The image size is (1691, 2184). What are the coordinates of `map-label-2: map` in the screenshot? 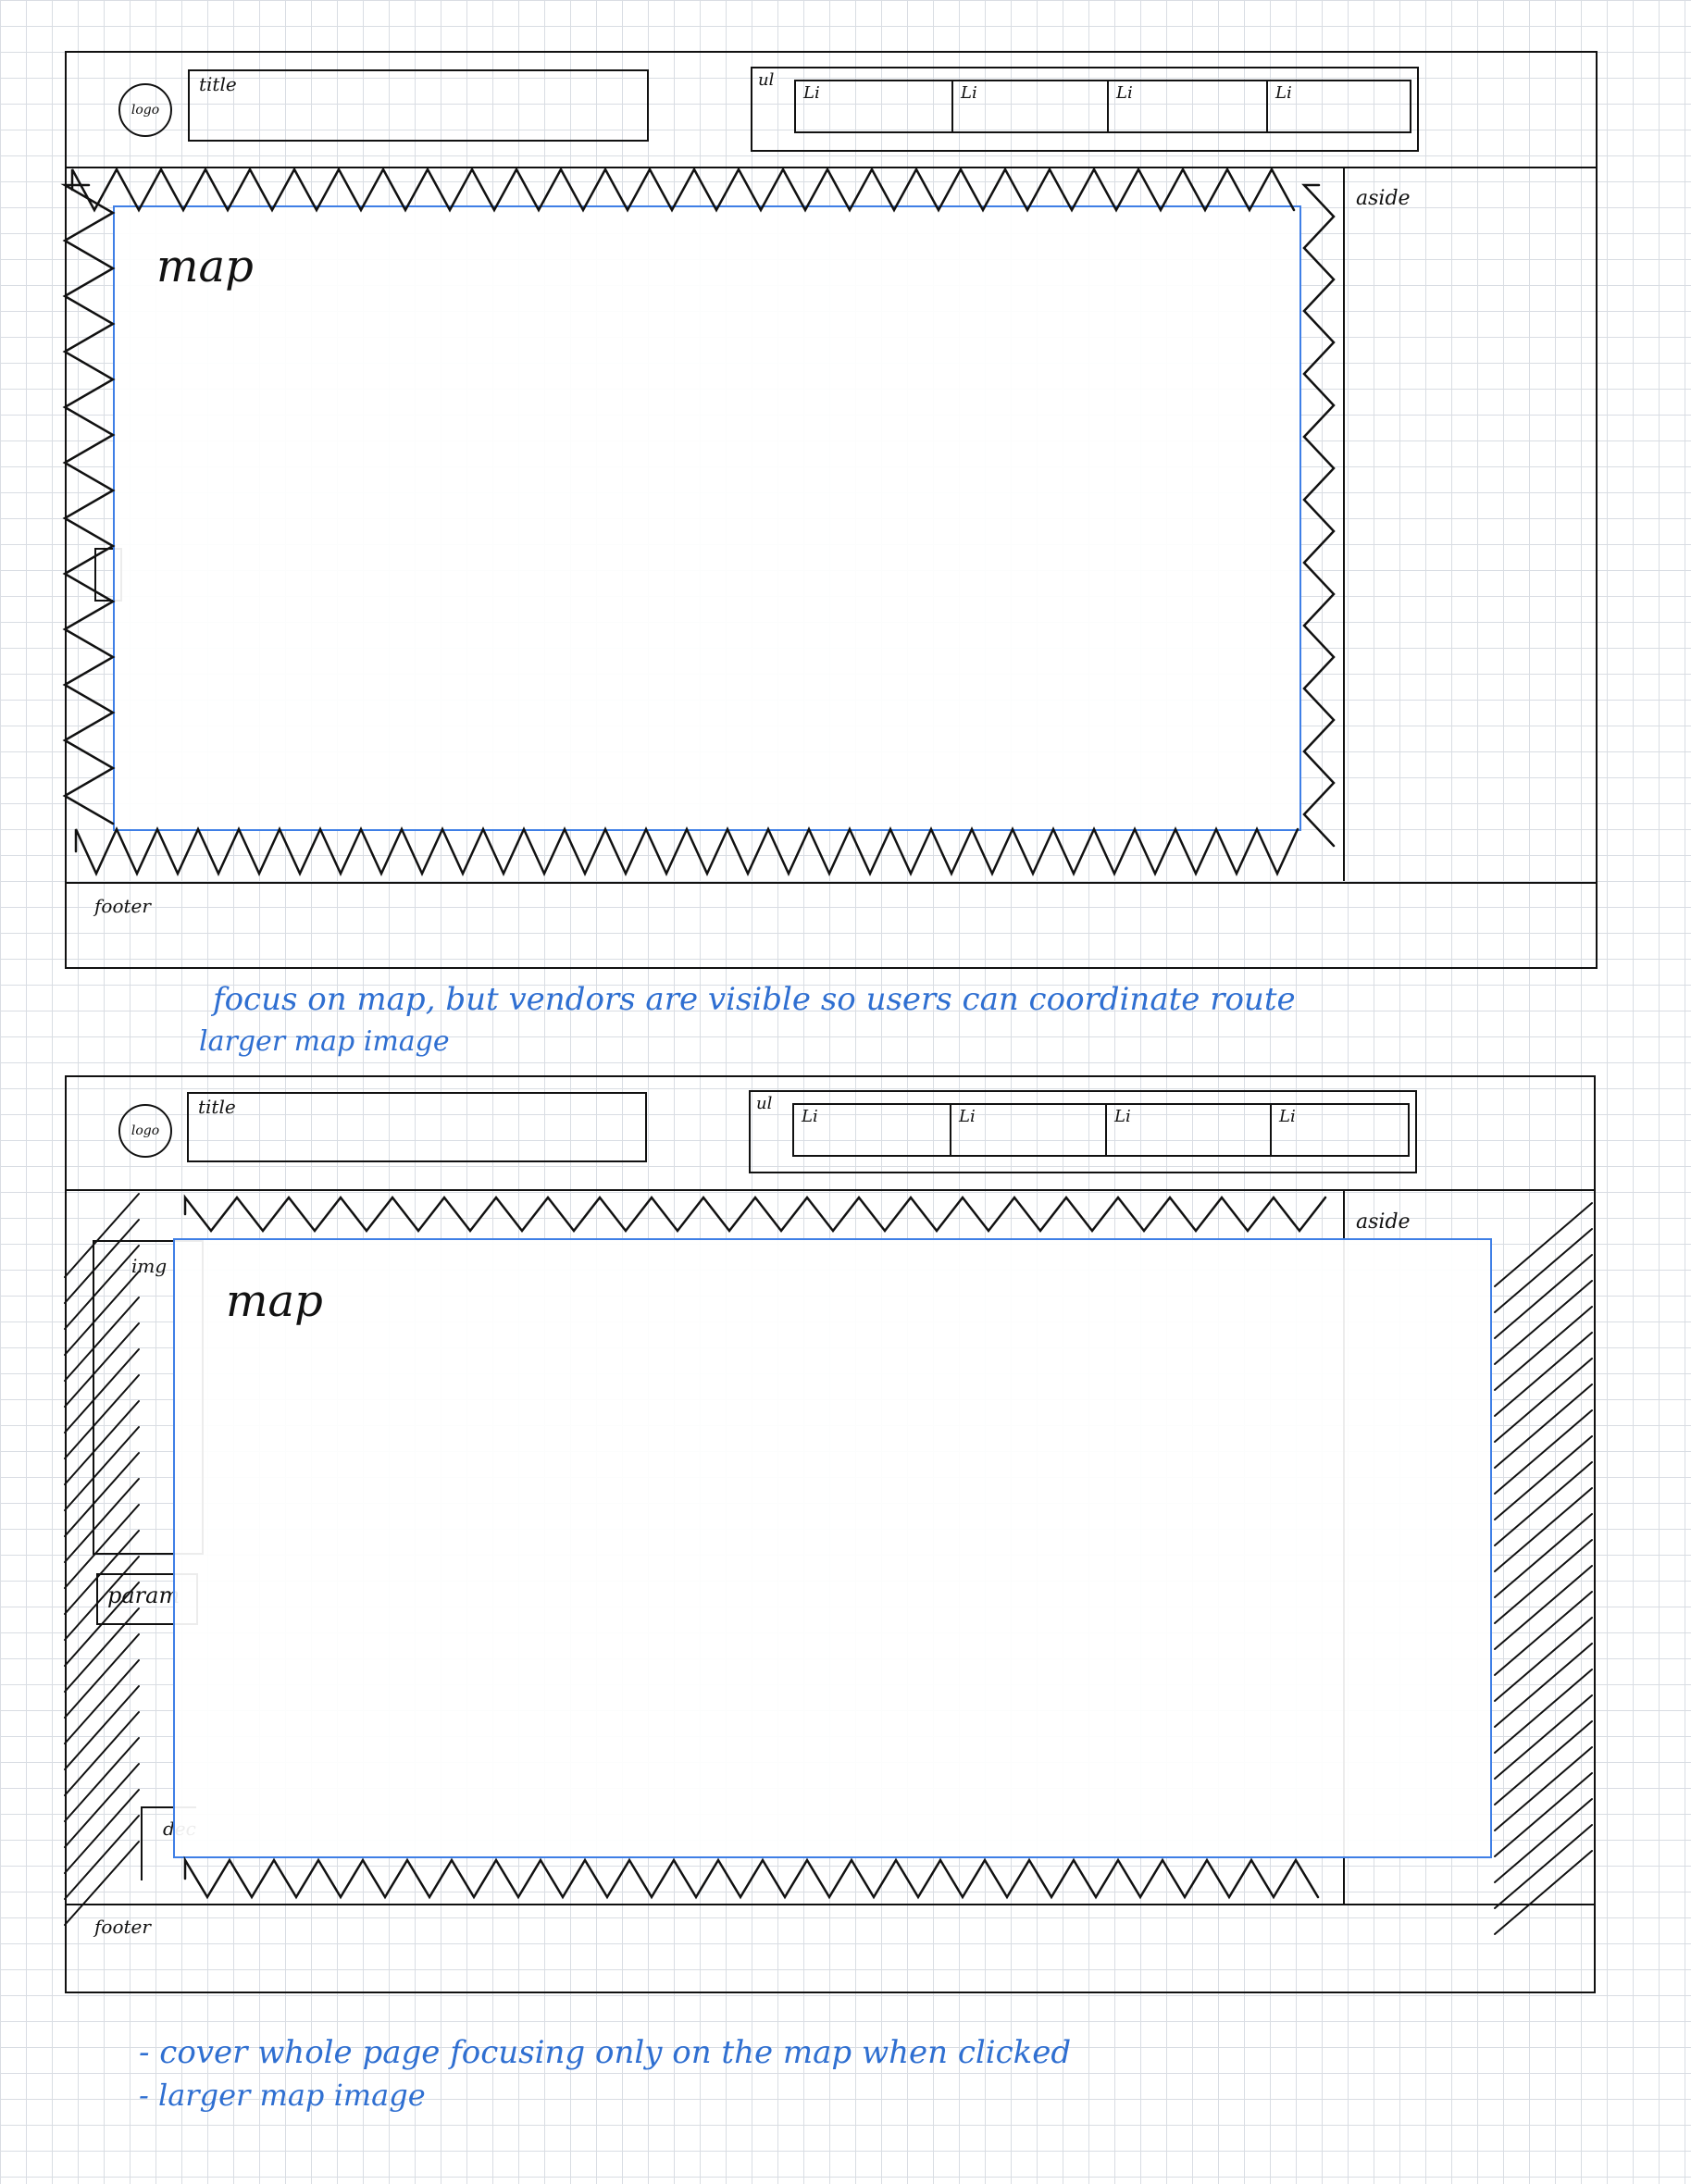 It's located at (275, 1301).